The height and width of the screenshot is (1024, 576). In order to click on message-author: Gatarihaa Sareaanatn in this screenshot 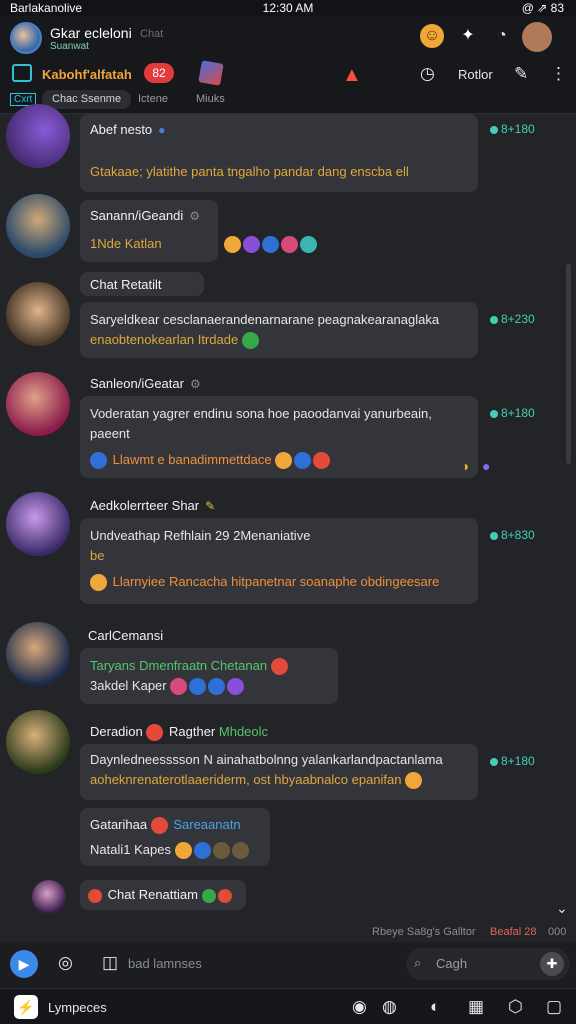, I will do `click(165, 826)`.